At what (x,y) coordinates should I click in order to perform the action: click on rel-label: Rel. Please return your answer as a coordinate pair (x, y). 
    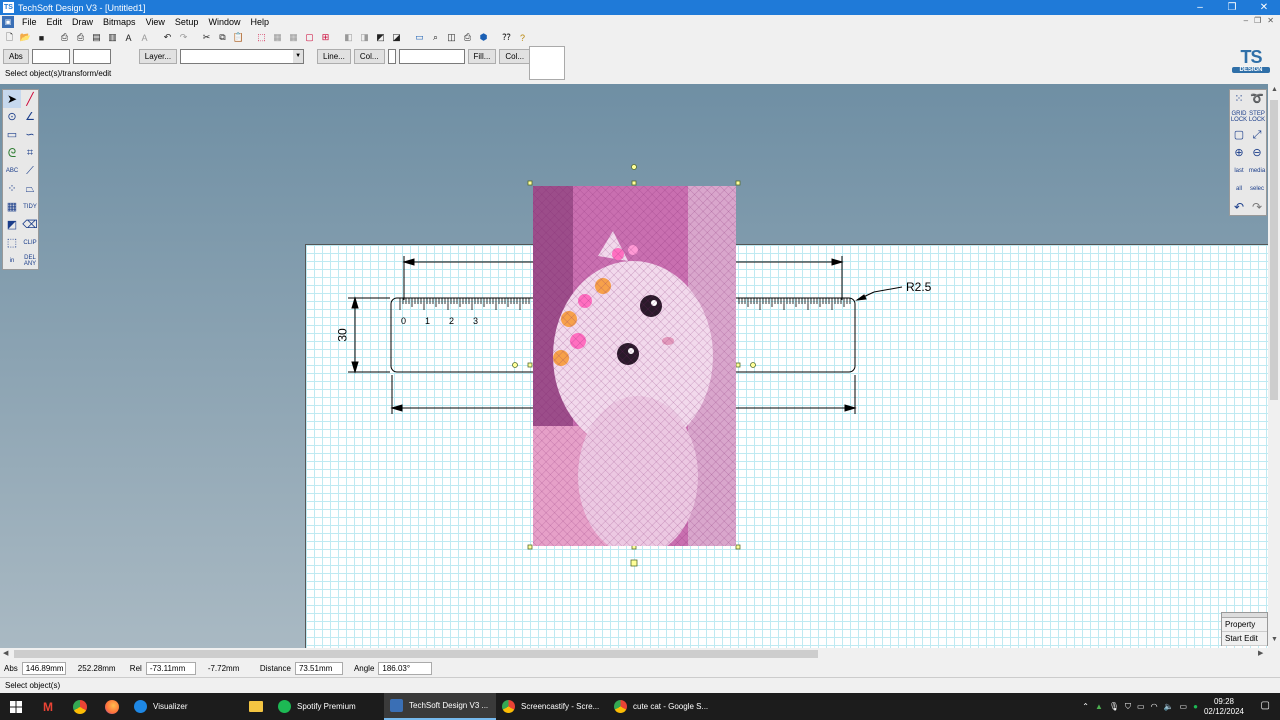
    Looking at the image, I should click on (135, 668).